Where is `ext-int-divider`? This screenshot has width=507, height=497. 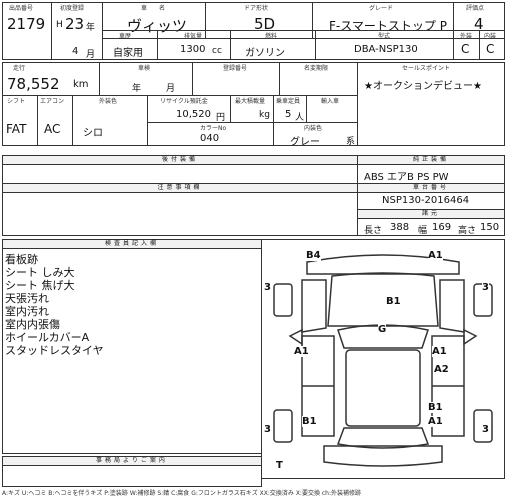 ext-int-divider is located at coordinates (479, 45).